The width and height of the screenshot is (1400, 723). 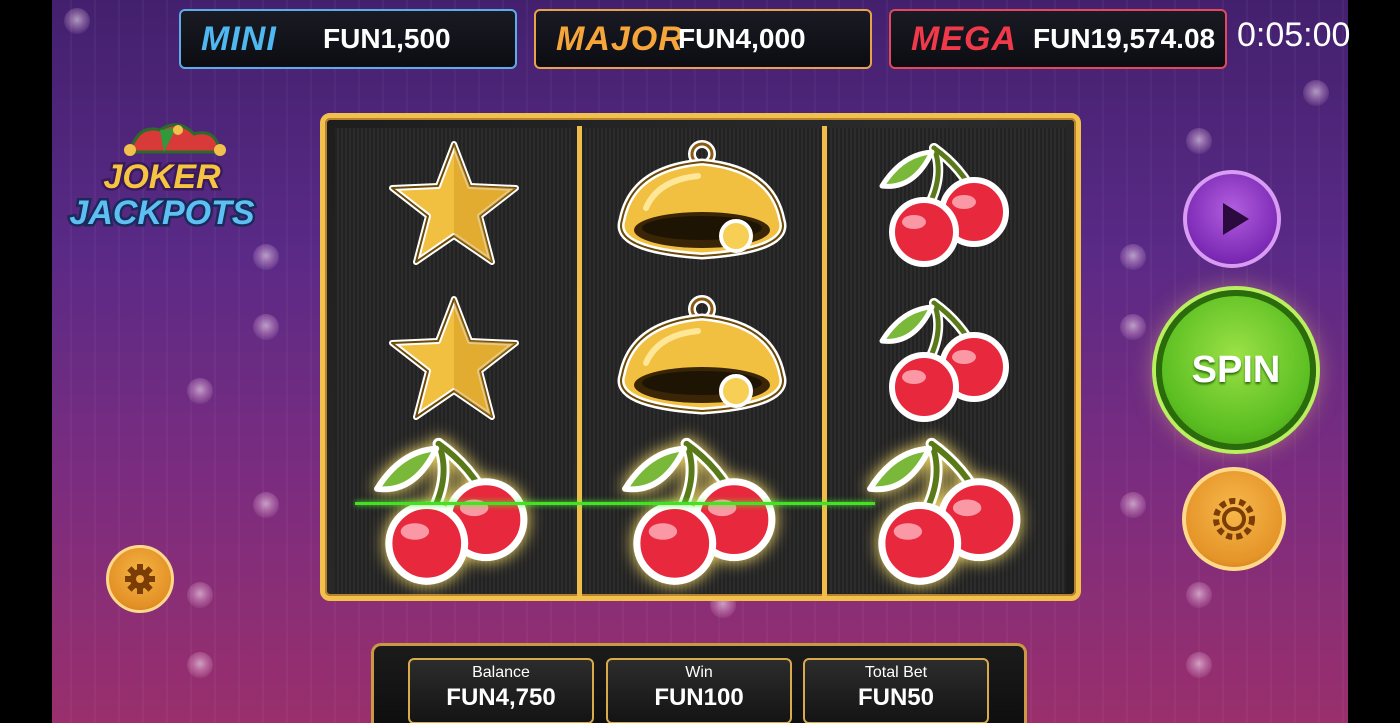 I want to click on reel-2-row-1-symbol, so click(x=702, y=203).